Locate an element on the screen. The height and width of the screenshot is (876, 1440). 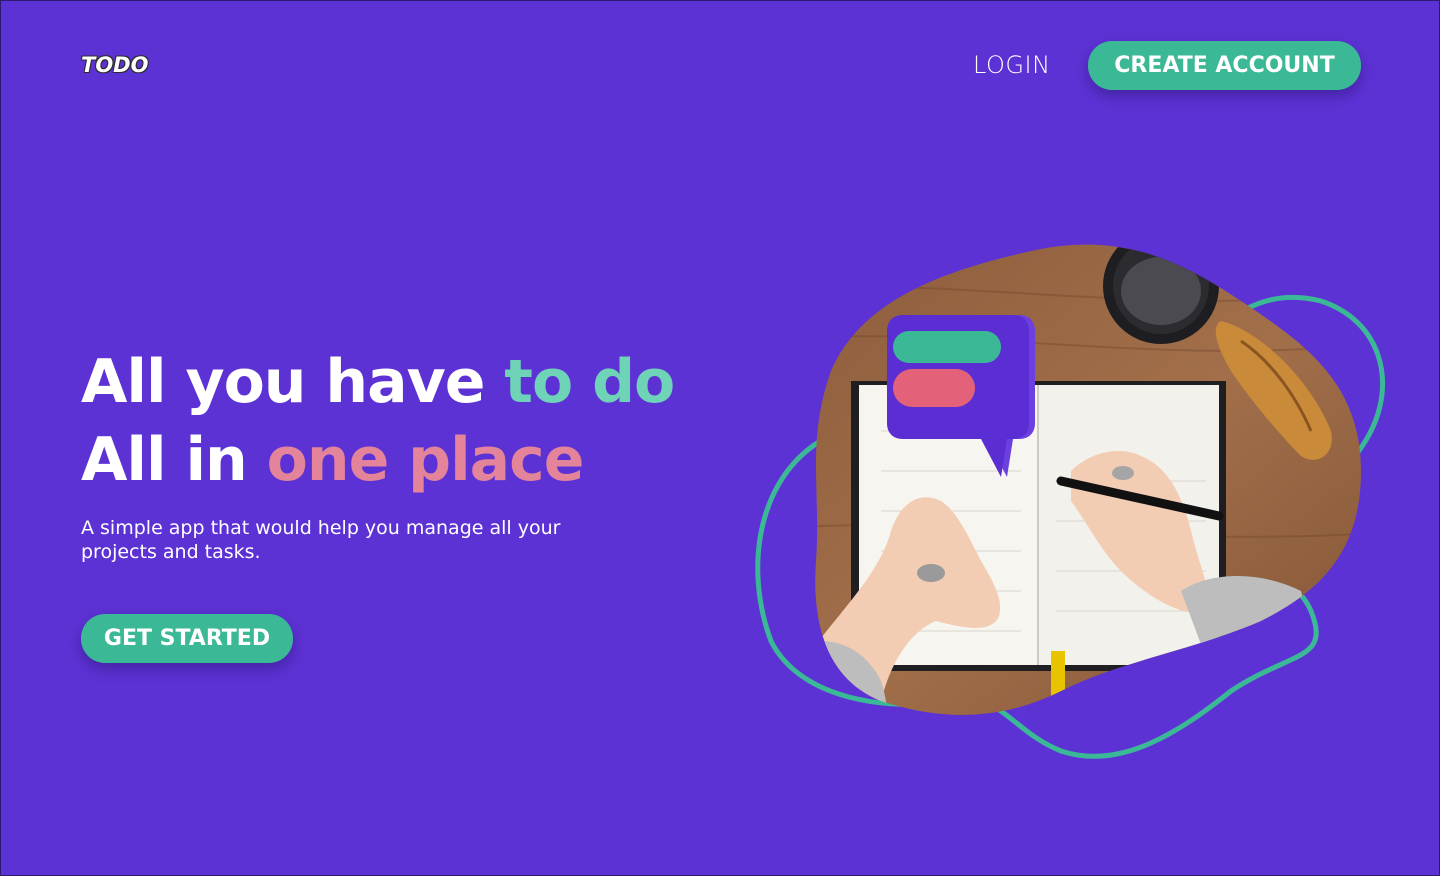
hero-title: All you have to do All in one place is located at coordinates (378, 421).